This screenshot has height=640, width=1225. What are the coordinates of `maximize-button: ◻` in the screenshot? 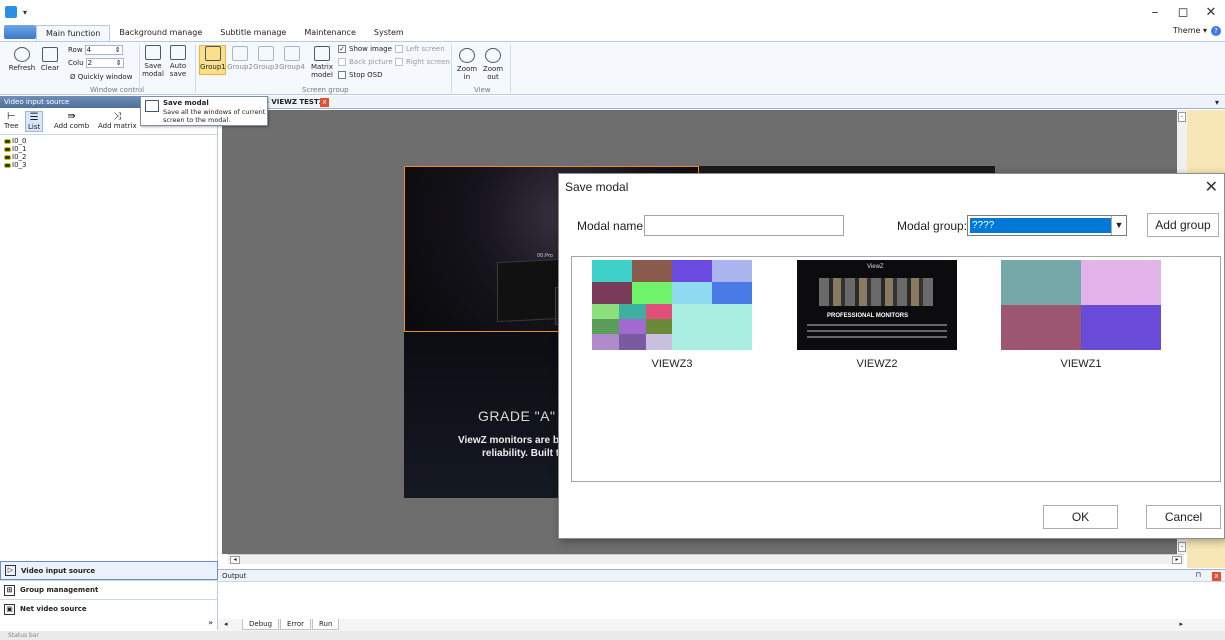 It's located at (1183, 12).